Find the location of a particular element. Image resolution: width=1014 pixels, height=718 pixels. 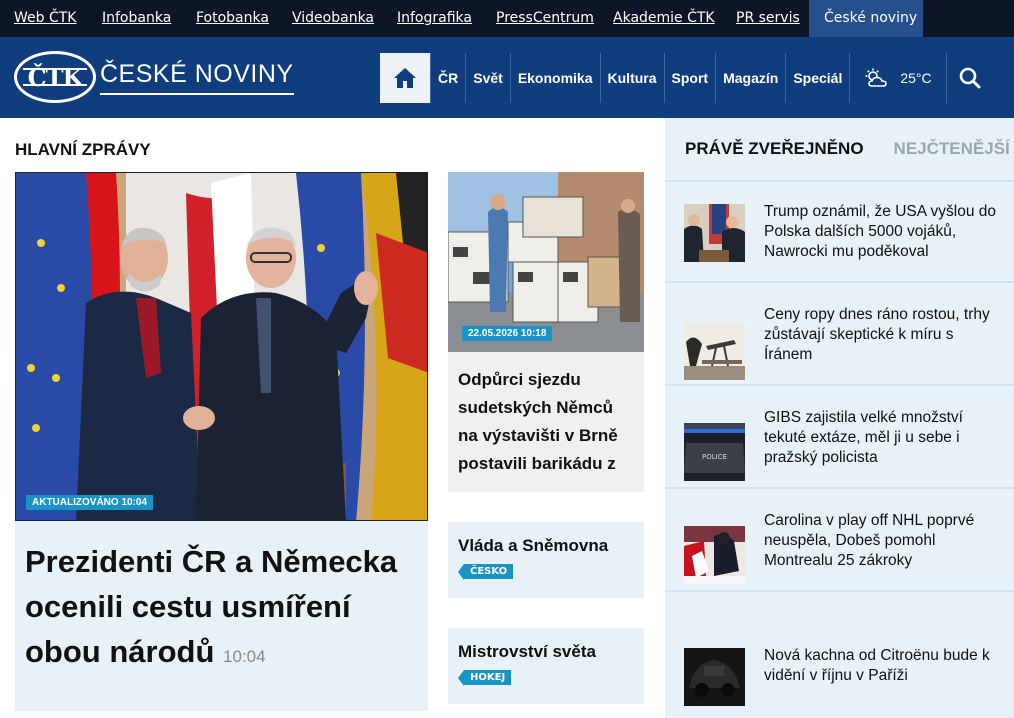

topbar-link-ceske-noviny: České noviny is located at coordinates (866, 18).